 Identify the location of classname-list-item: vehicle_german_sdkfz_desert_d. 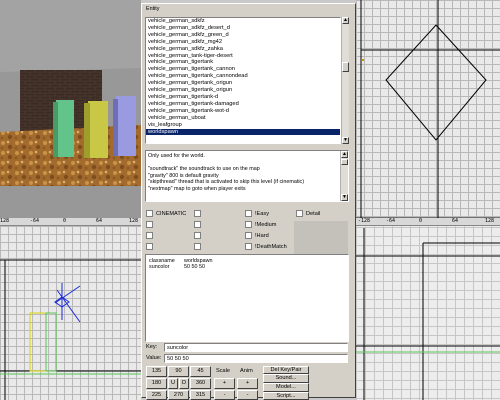
(243, 28).